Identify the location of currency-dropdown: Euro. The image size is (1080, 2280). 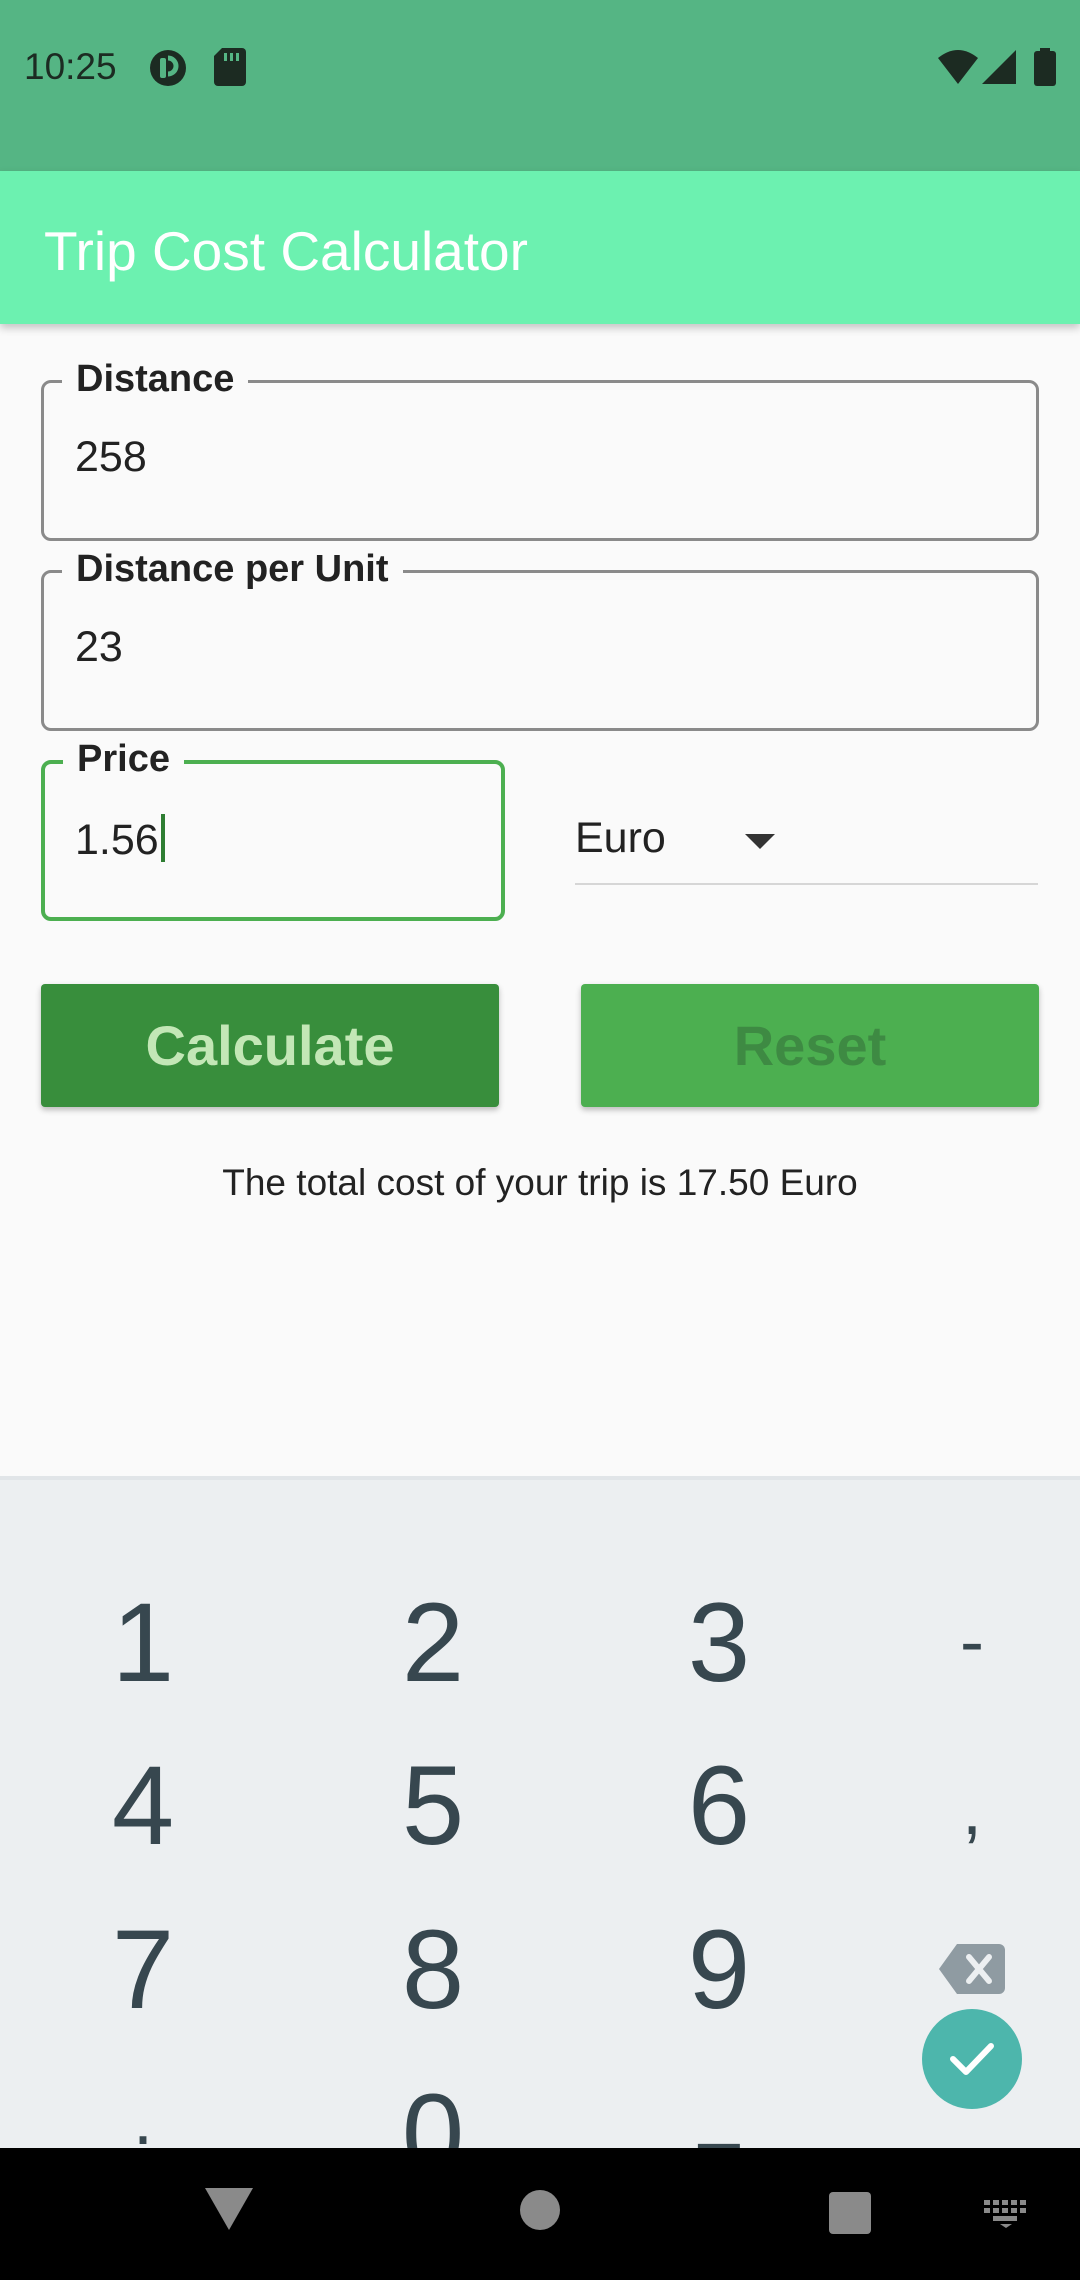
(806, 837).